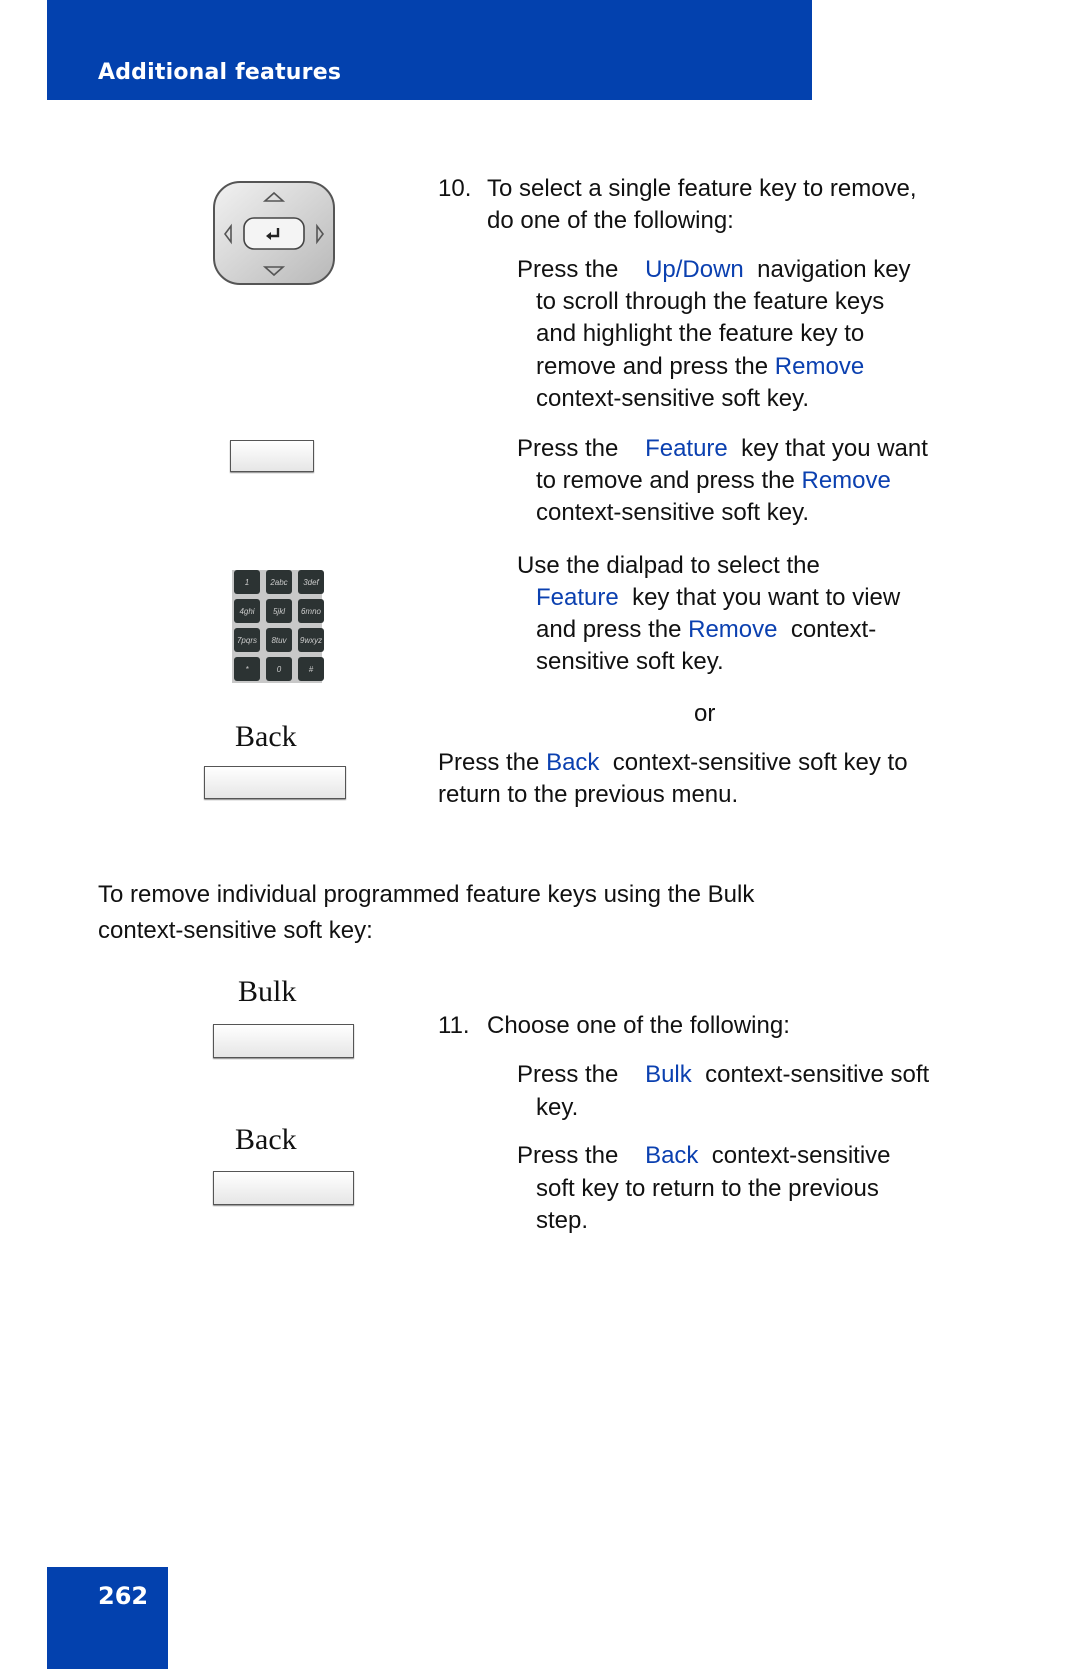  I want to click on dialpad-key: 7pqrs, so click(247, 640).